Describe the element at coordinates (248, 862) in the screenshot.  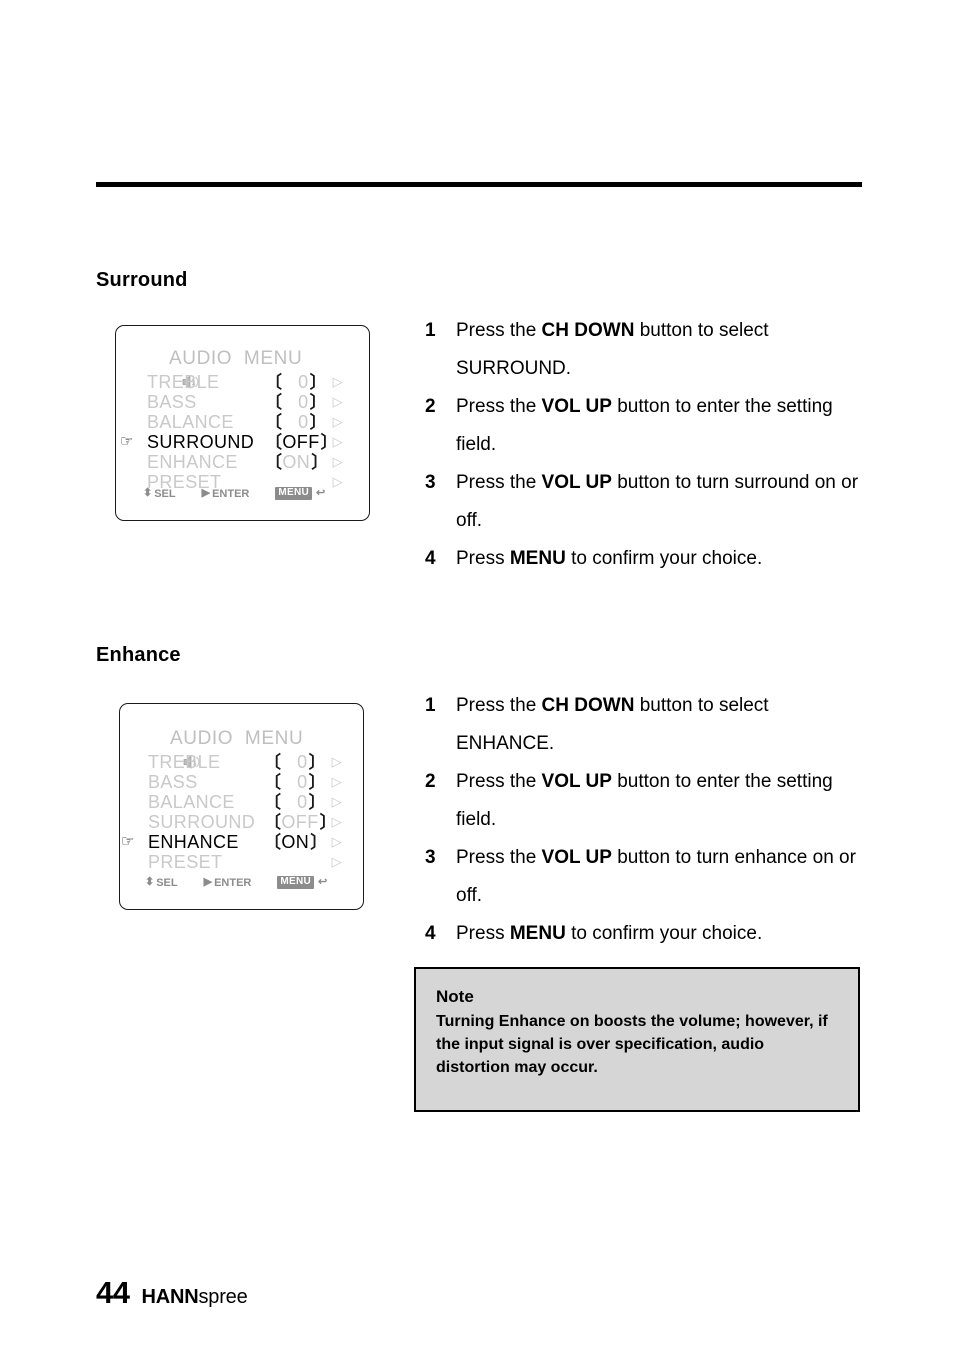
I see `osd-row-preset: PRESET ▷` at that location.